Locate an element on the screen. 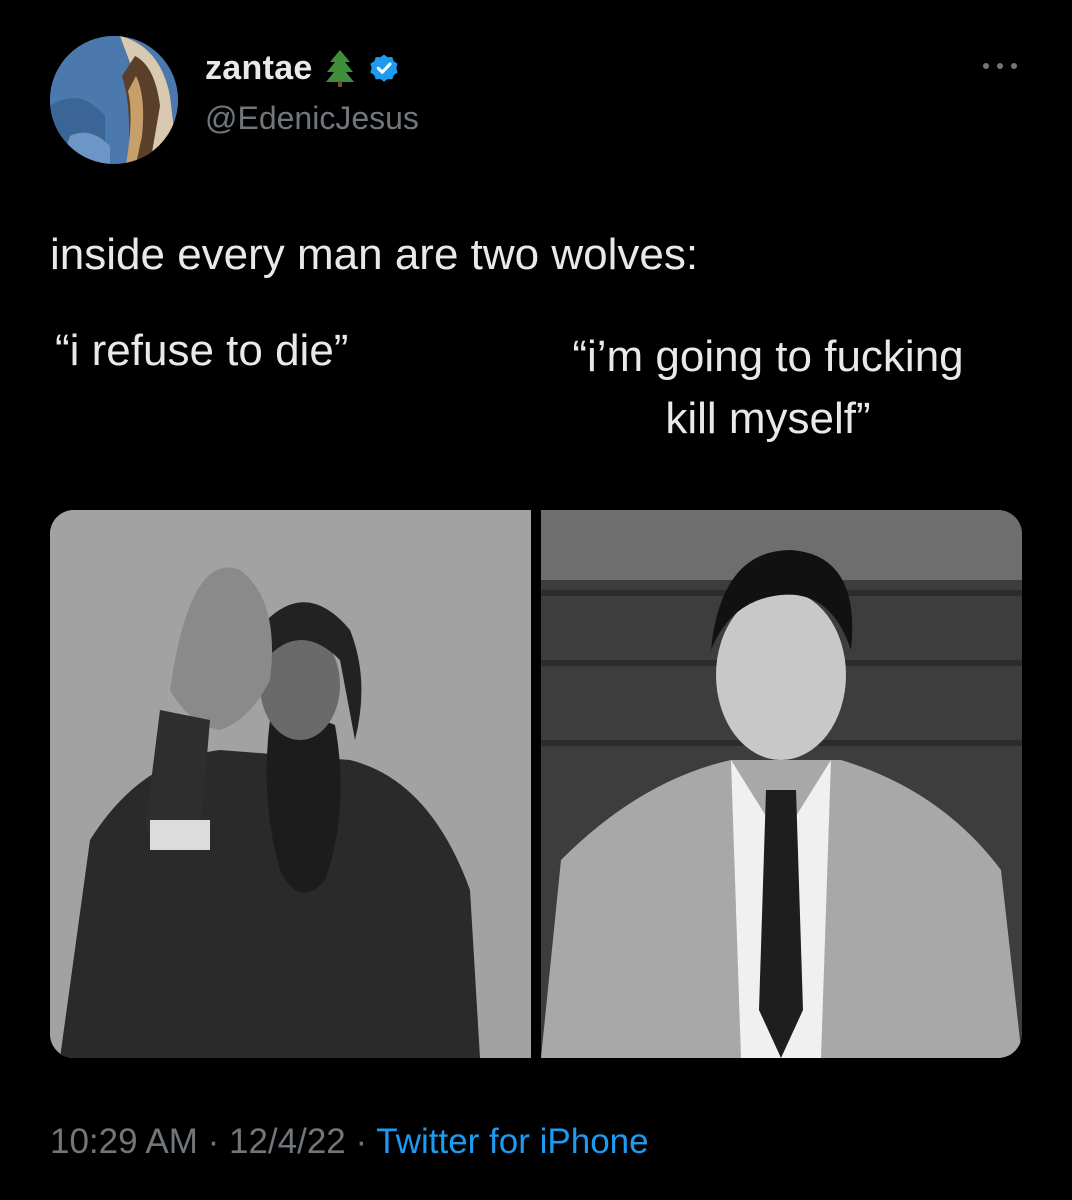 This screenshot has height=1200, width=1072. tweet-quote-right: “i’m going to fucking kill myself” is located at coordinates (768, 388).